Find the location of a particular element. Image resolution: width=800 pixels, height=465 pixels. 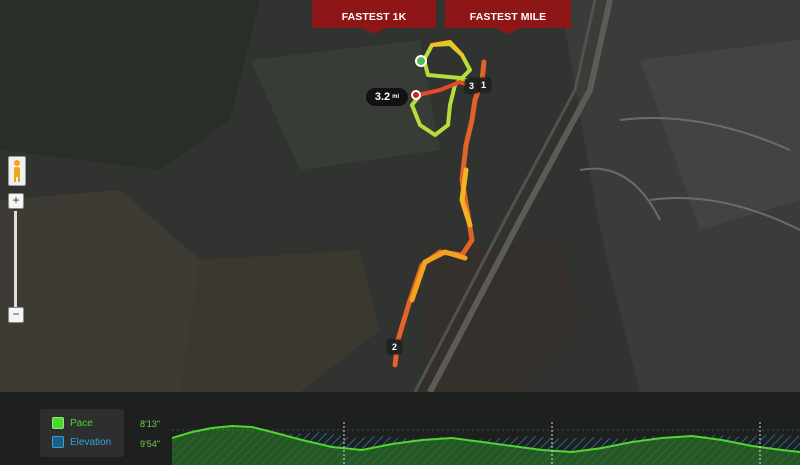

pace-swatch is located at coordinates (58, 423).